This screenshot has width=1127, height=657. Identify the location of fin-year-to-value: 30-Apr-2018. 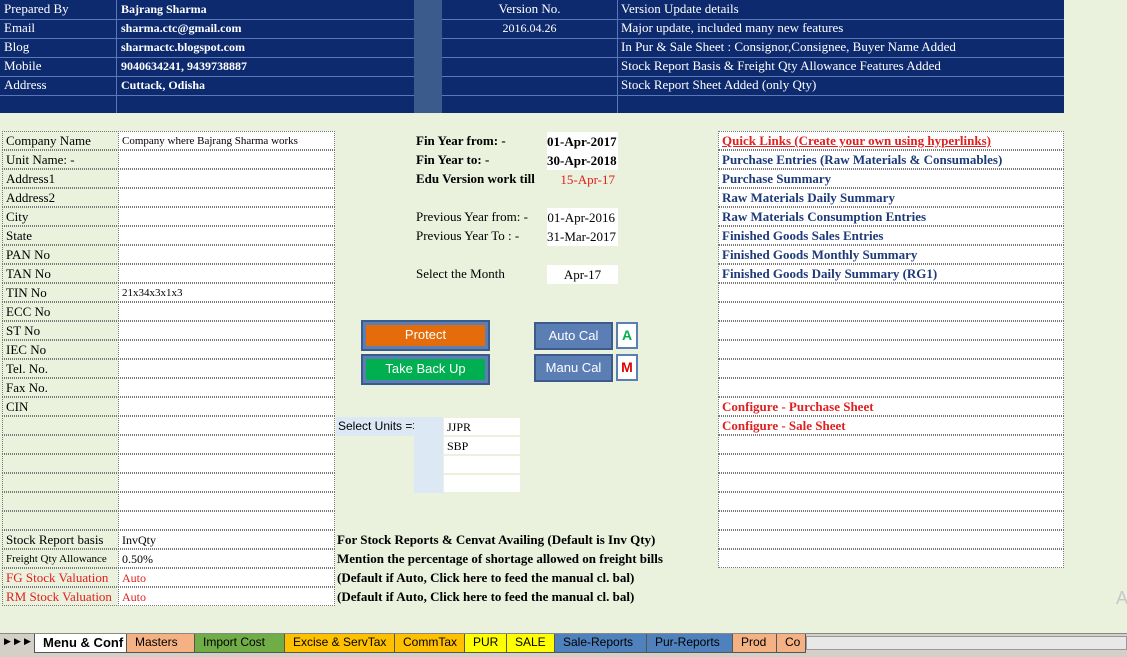
(582, 160).